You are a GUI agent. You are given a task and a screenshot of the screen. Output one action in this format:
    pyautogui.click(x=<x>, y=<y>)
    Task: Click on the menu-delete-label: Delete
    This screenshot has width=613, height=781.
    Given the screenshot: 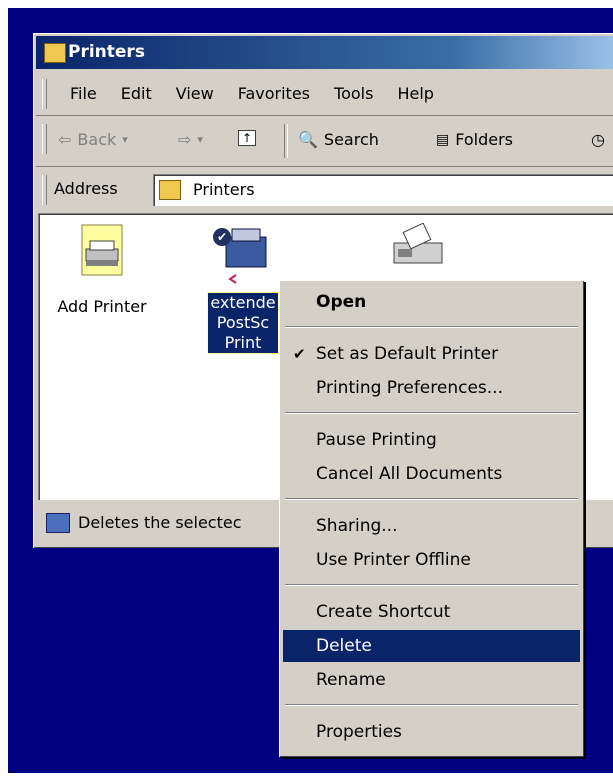 What is the action you would take?
    pyautogui.click(x=344, y=646)
    